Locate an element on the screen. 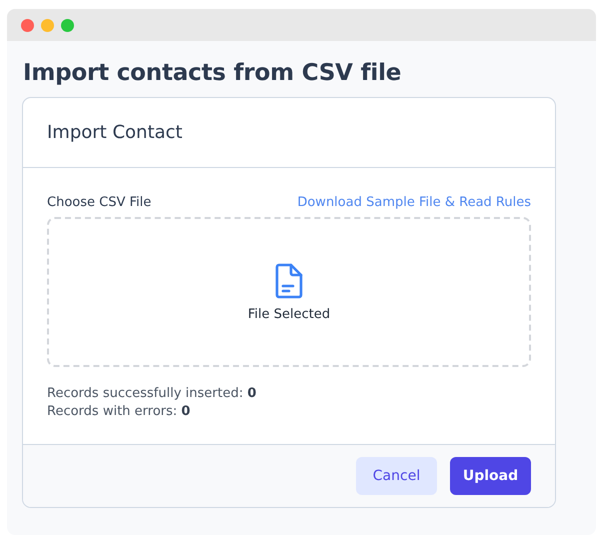 The image size is (603, 545). field-label: Choose CSV File is located at coordinates (99, 202).